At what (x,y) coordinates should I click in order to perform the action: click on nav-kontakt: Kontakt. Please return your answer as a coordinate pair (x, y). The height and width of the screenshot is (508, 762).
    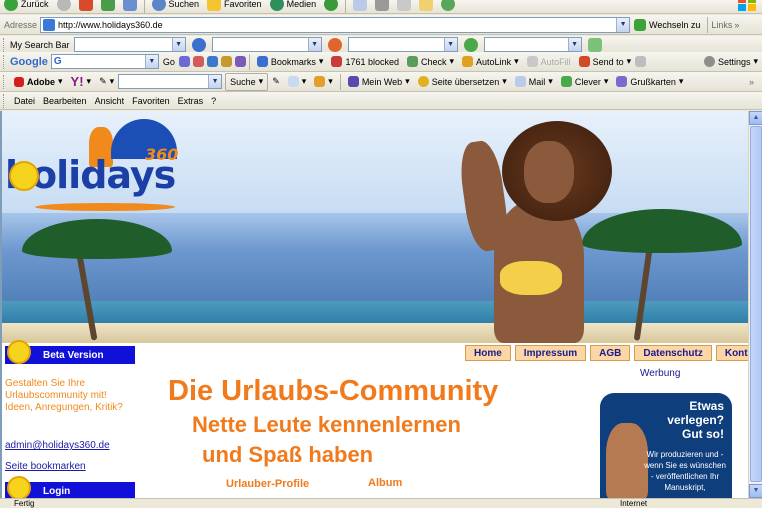
    Looking at the image, I should click on (731, 353).